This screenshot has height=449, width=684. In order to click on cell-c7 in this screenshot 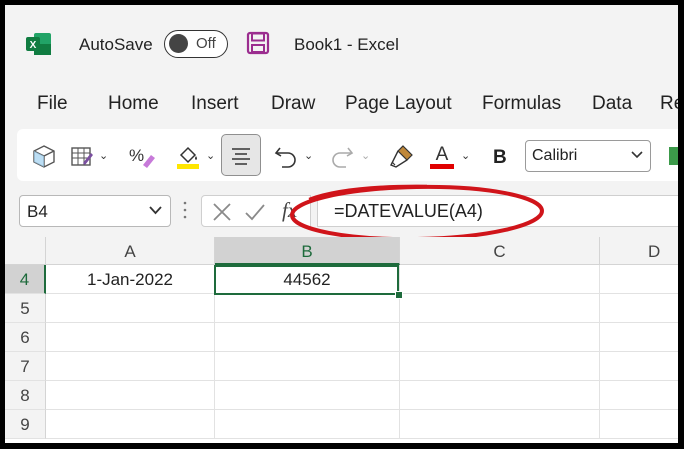, I will do `click(500, 366)`.